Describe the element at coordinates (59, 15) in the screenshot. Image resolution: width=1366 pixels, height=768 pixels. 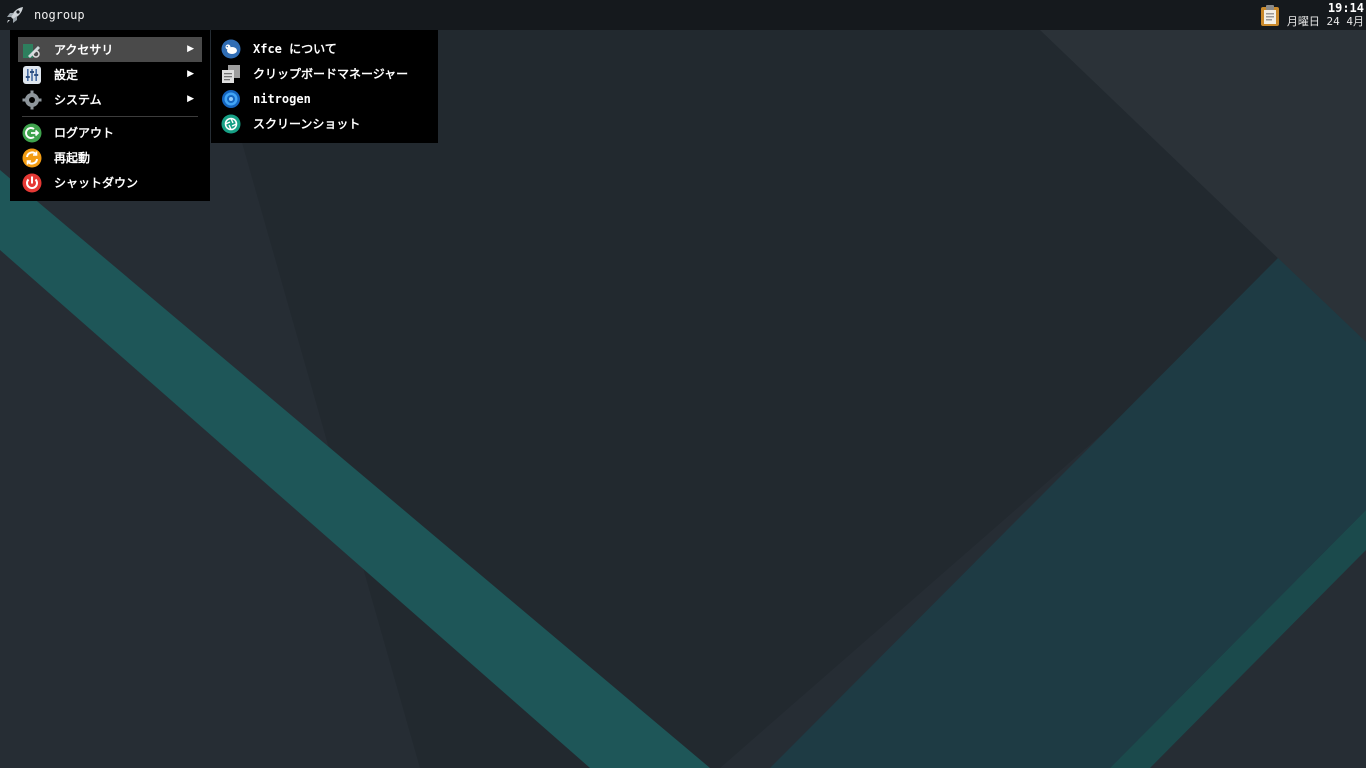
I see `applications-menu-label: nogroup` at that location.